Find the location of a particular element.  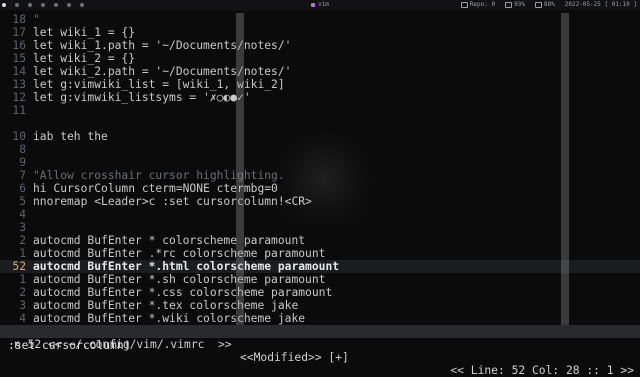

line-number: 16 is located at coordinates (19, 45).